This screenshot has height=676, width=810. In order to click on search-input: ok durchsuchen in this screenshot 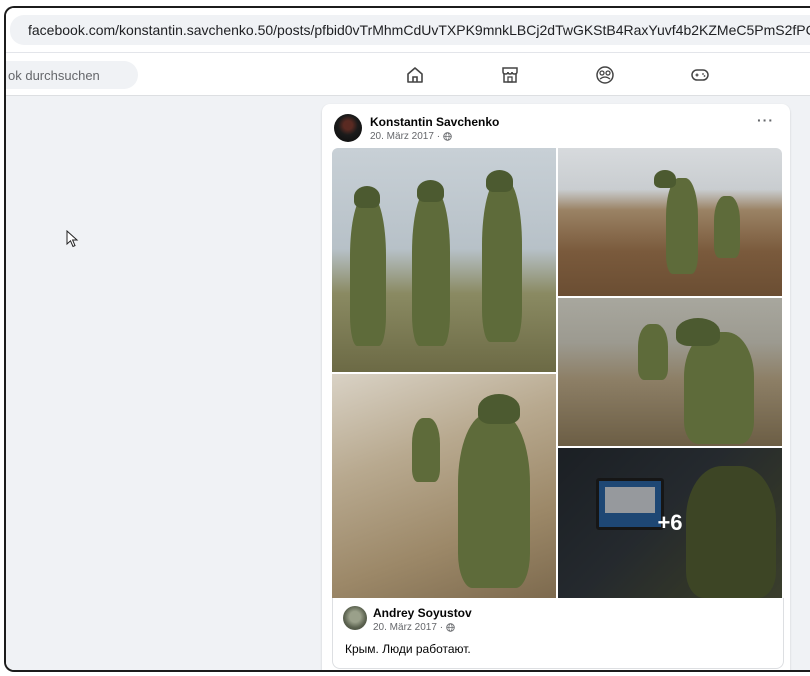, I will do `click(72, 75)`.